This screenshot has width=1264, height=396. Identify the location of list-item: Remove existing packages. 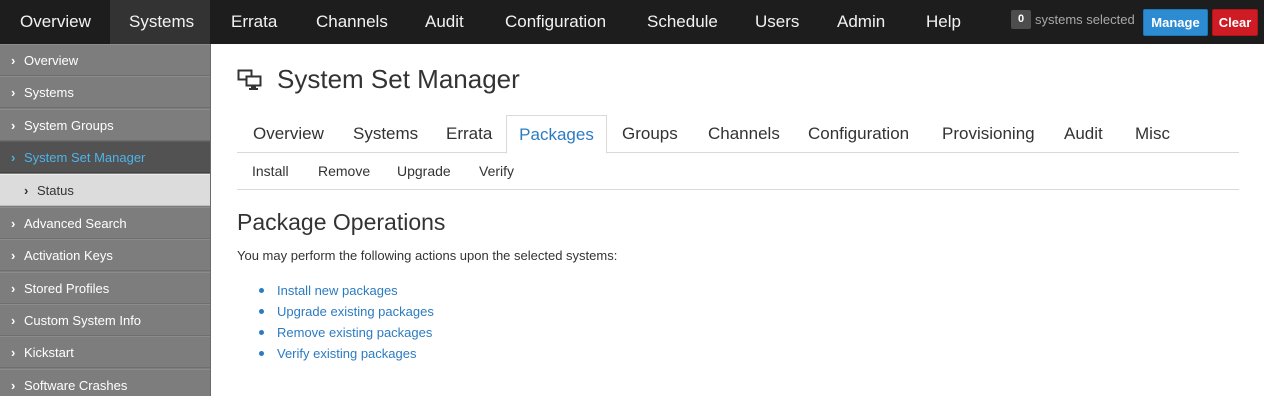
(346, 332).